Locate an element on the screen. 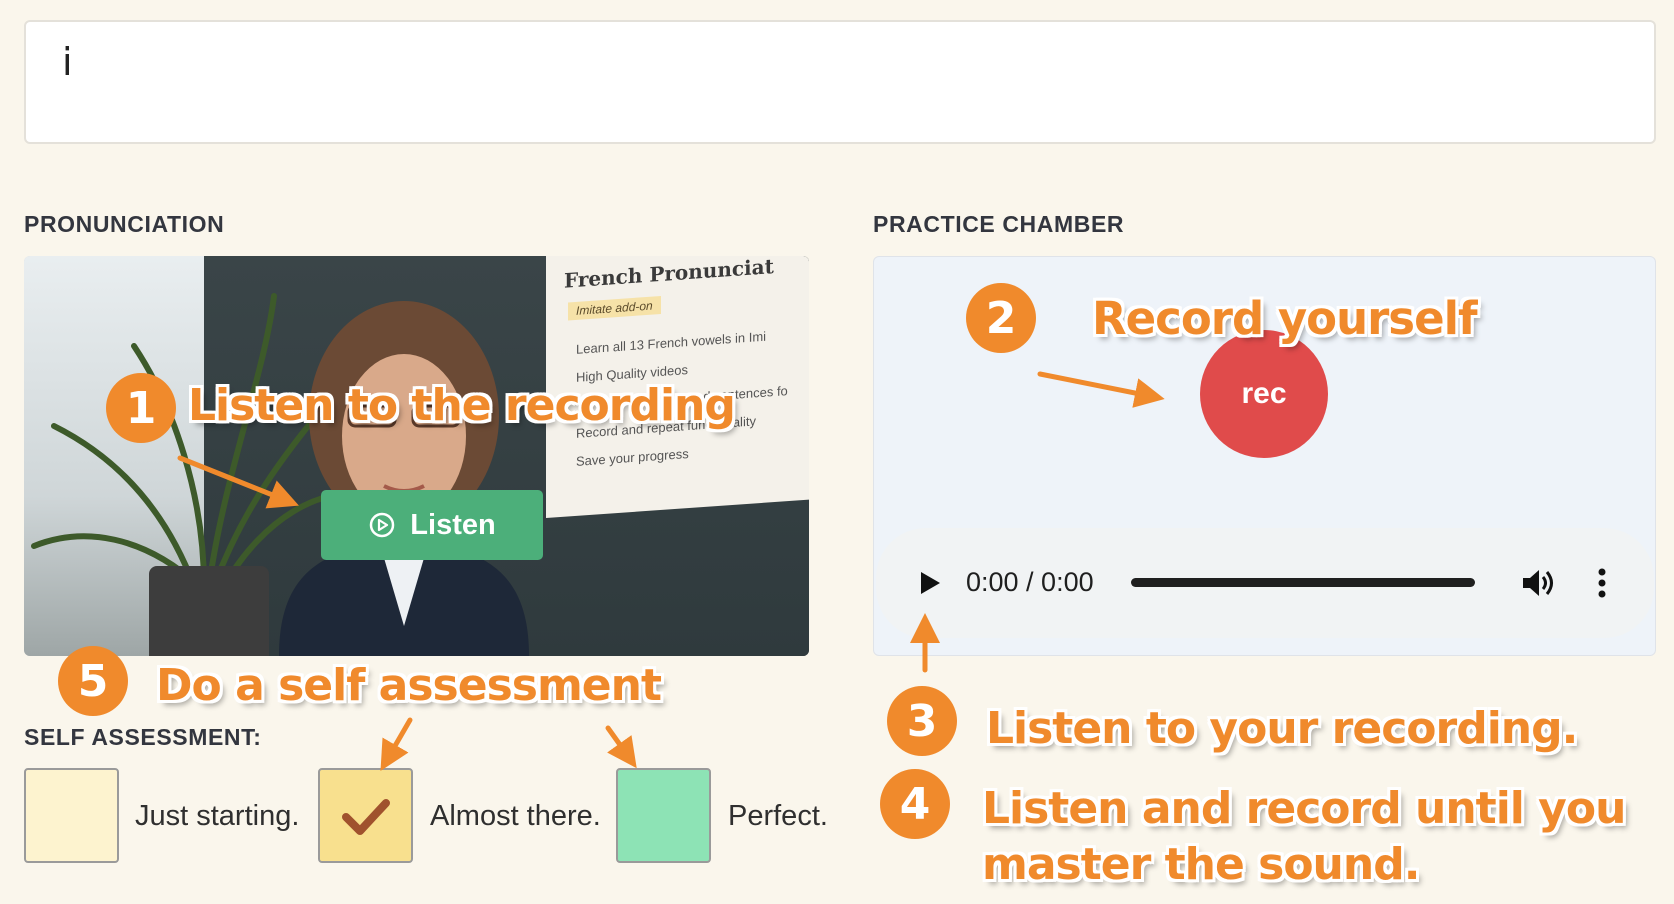 The image size is (1674, 904). audio-progress-bar is located at coordinates (1303, 582).